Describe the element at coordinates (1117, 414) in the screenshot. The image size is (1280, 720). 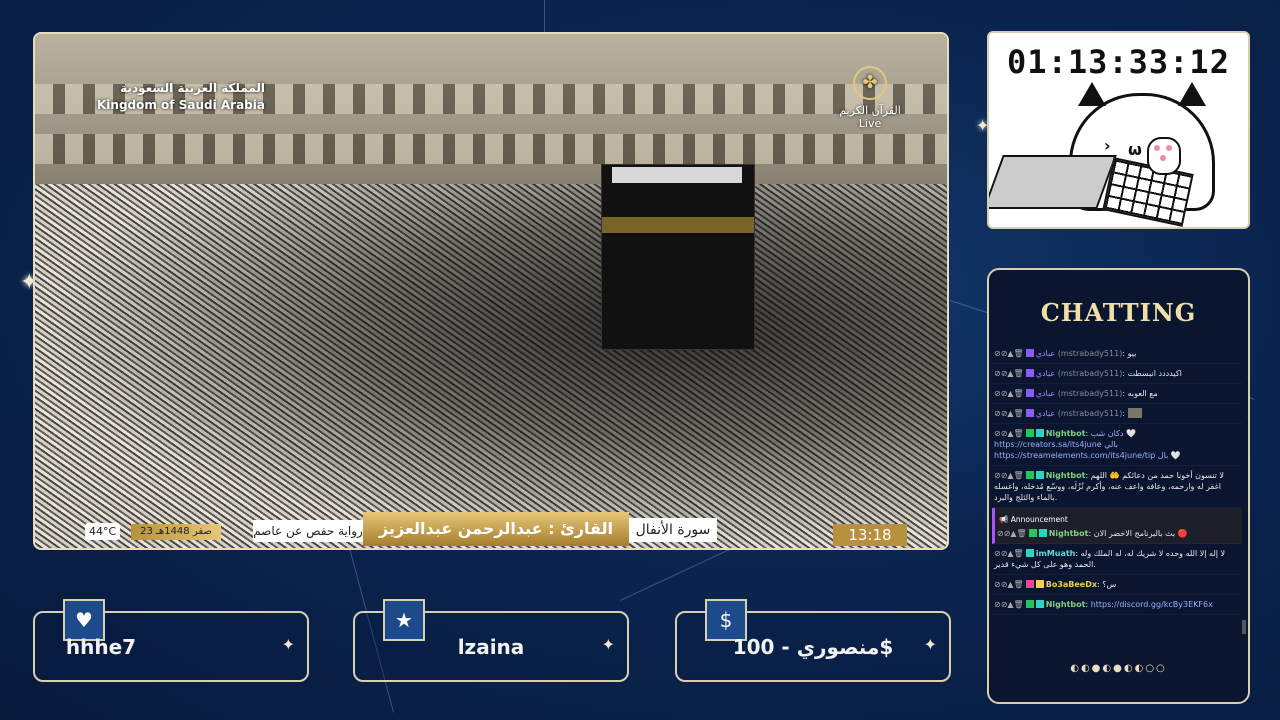
I see `chat-message: ⊘⊘▲🗑 عبادي (mstrabady511):` at that location.